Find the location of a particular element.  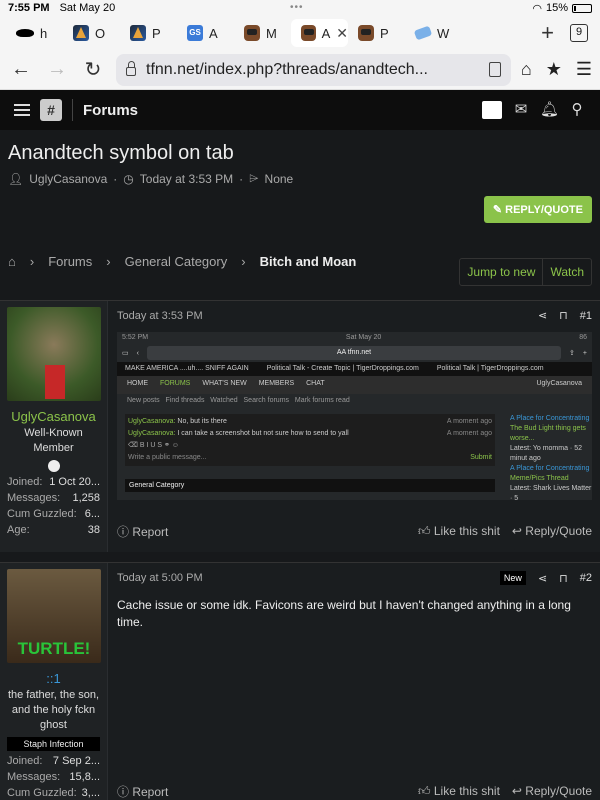

browser-tab-bar: h O P GS A M A ✕ P W + 9 is located at coordinates (300, 33).